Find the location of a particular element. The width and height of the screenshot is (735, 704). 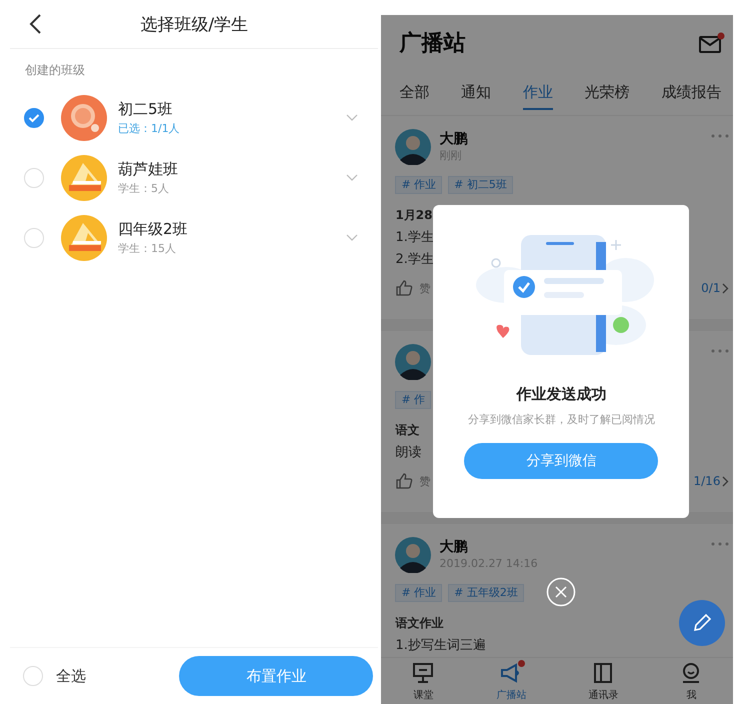

tag: # 五年级2班 is located at coordinates (486, 593).